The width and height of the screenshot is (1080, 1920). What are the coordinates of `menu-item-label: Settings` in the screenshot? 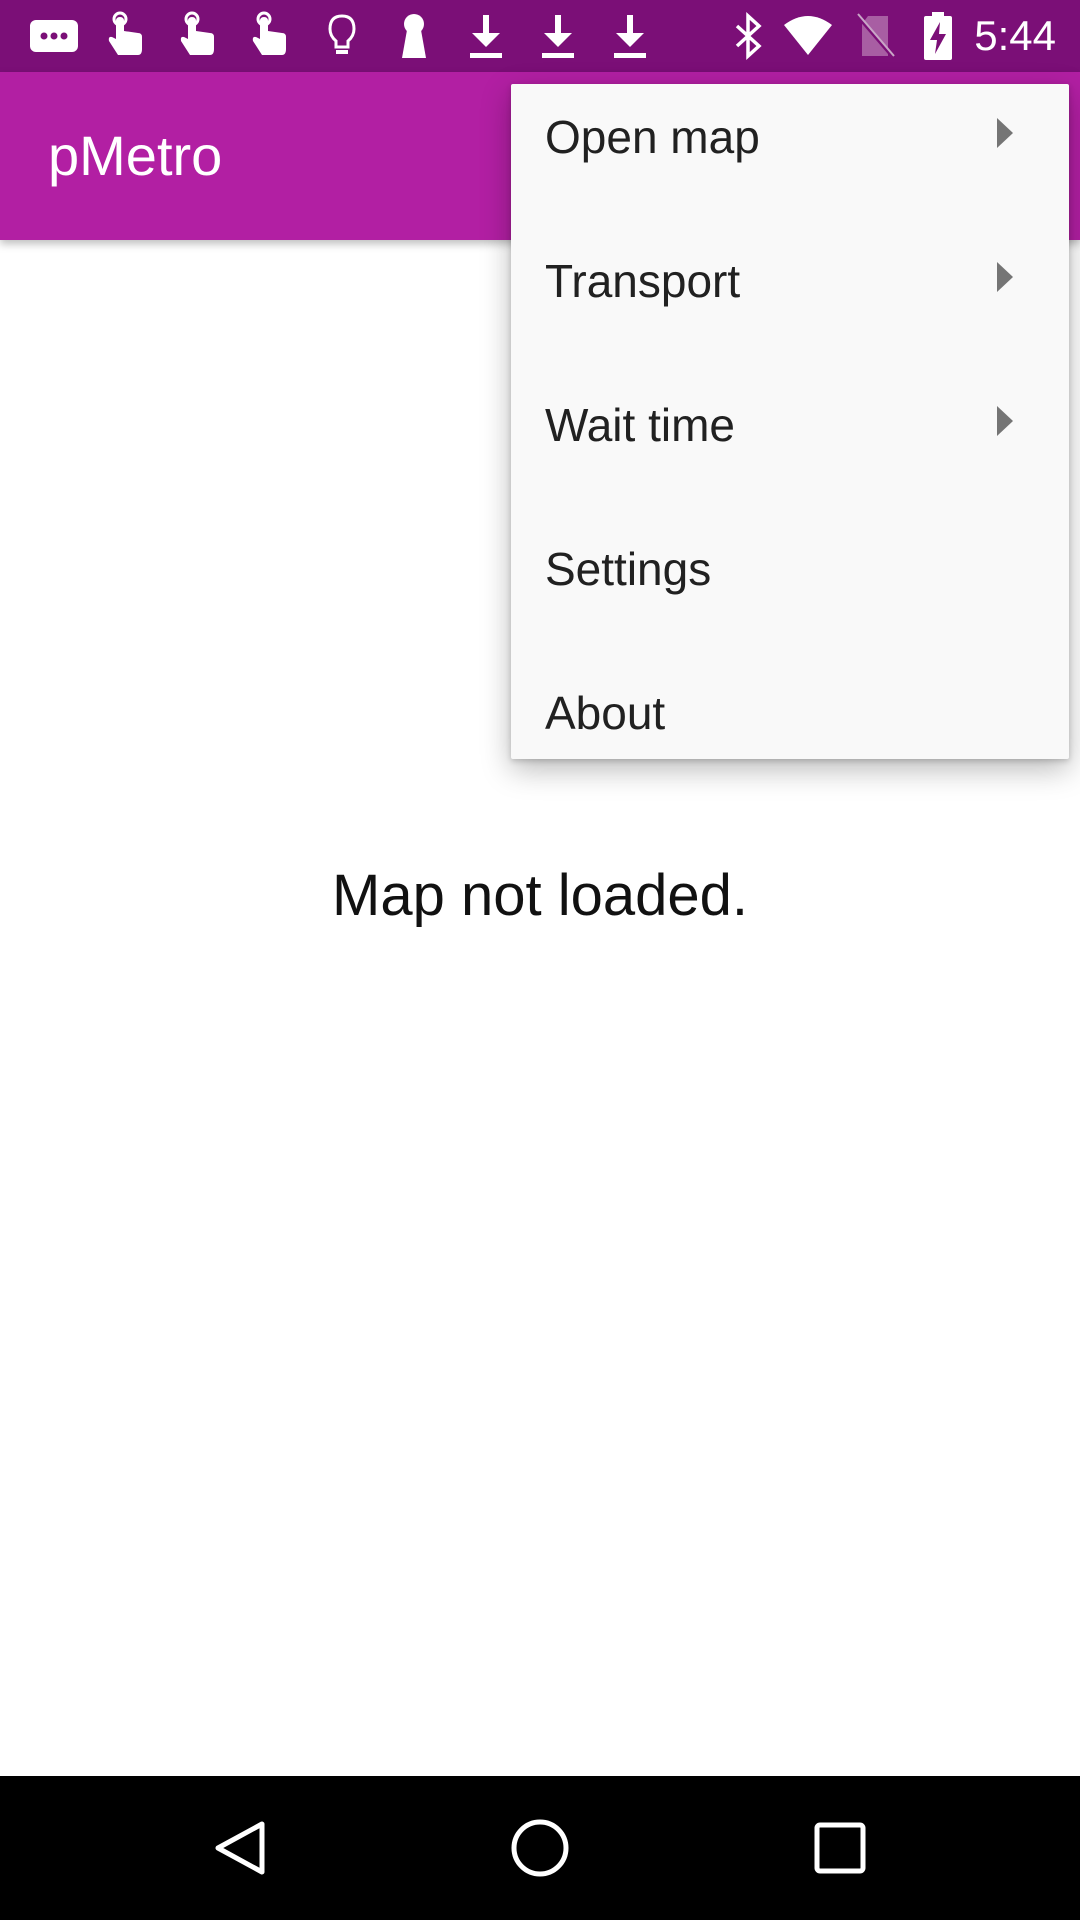 It's located at (628, 569).